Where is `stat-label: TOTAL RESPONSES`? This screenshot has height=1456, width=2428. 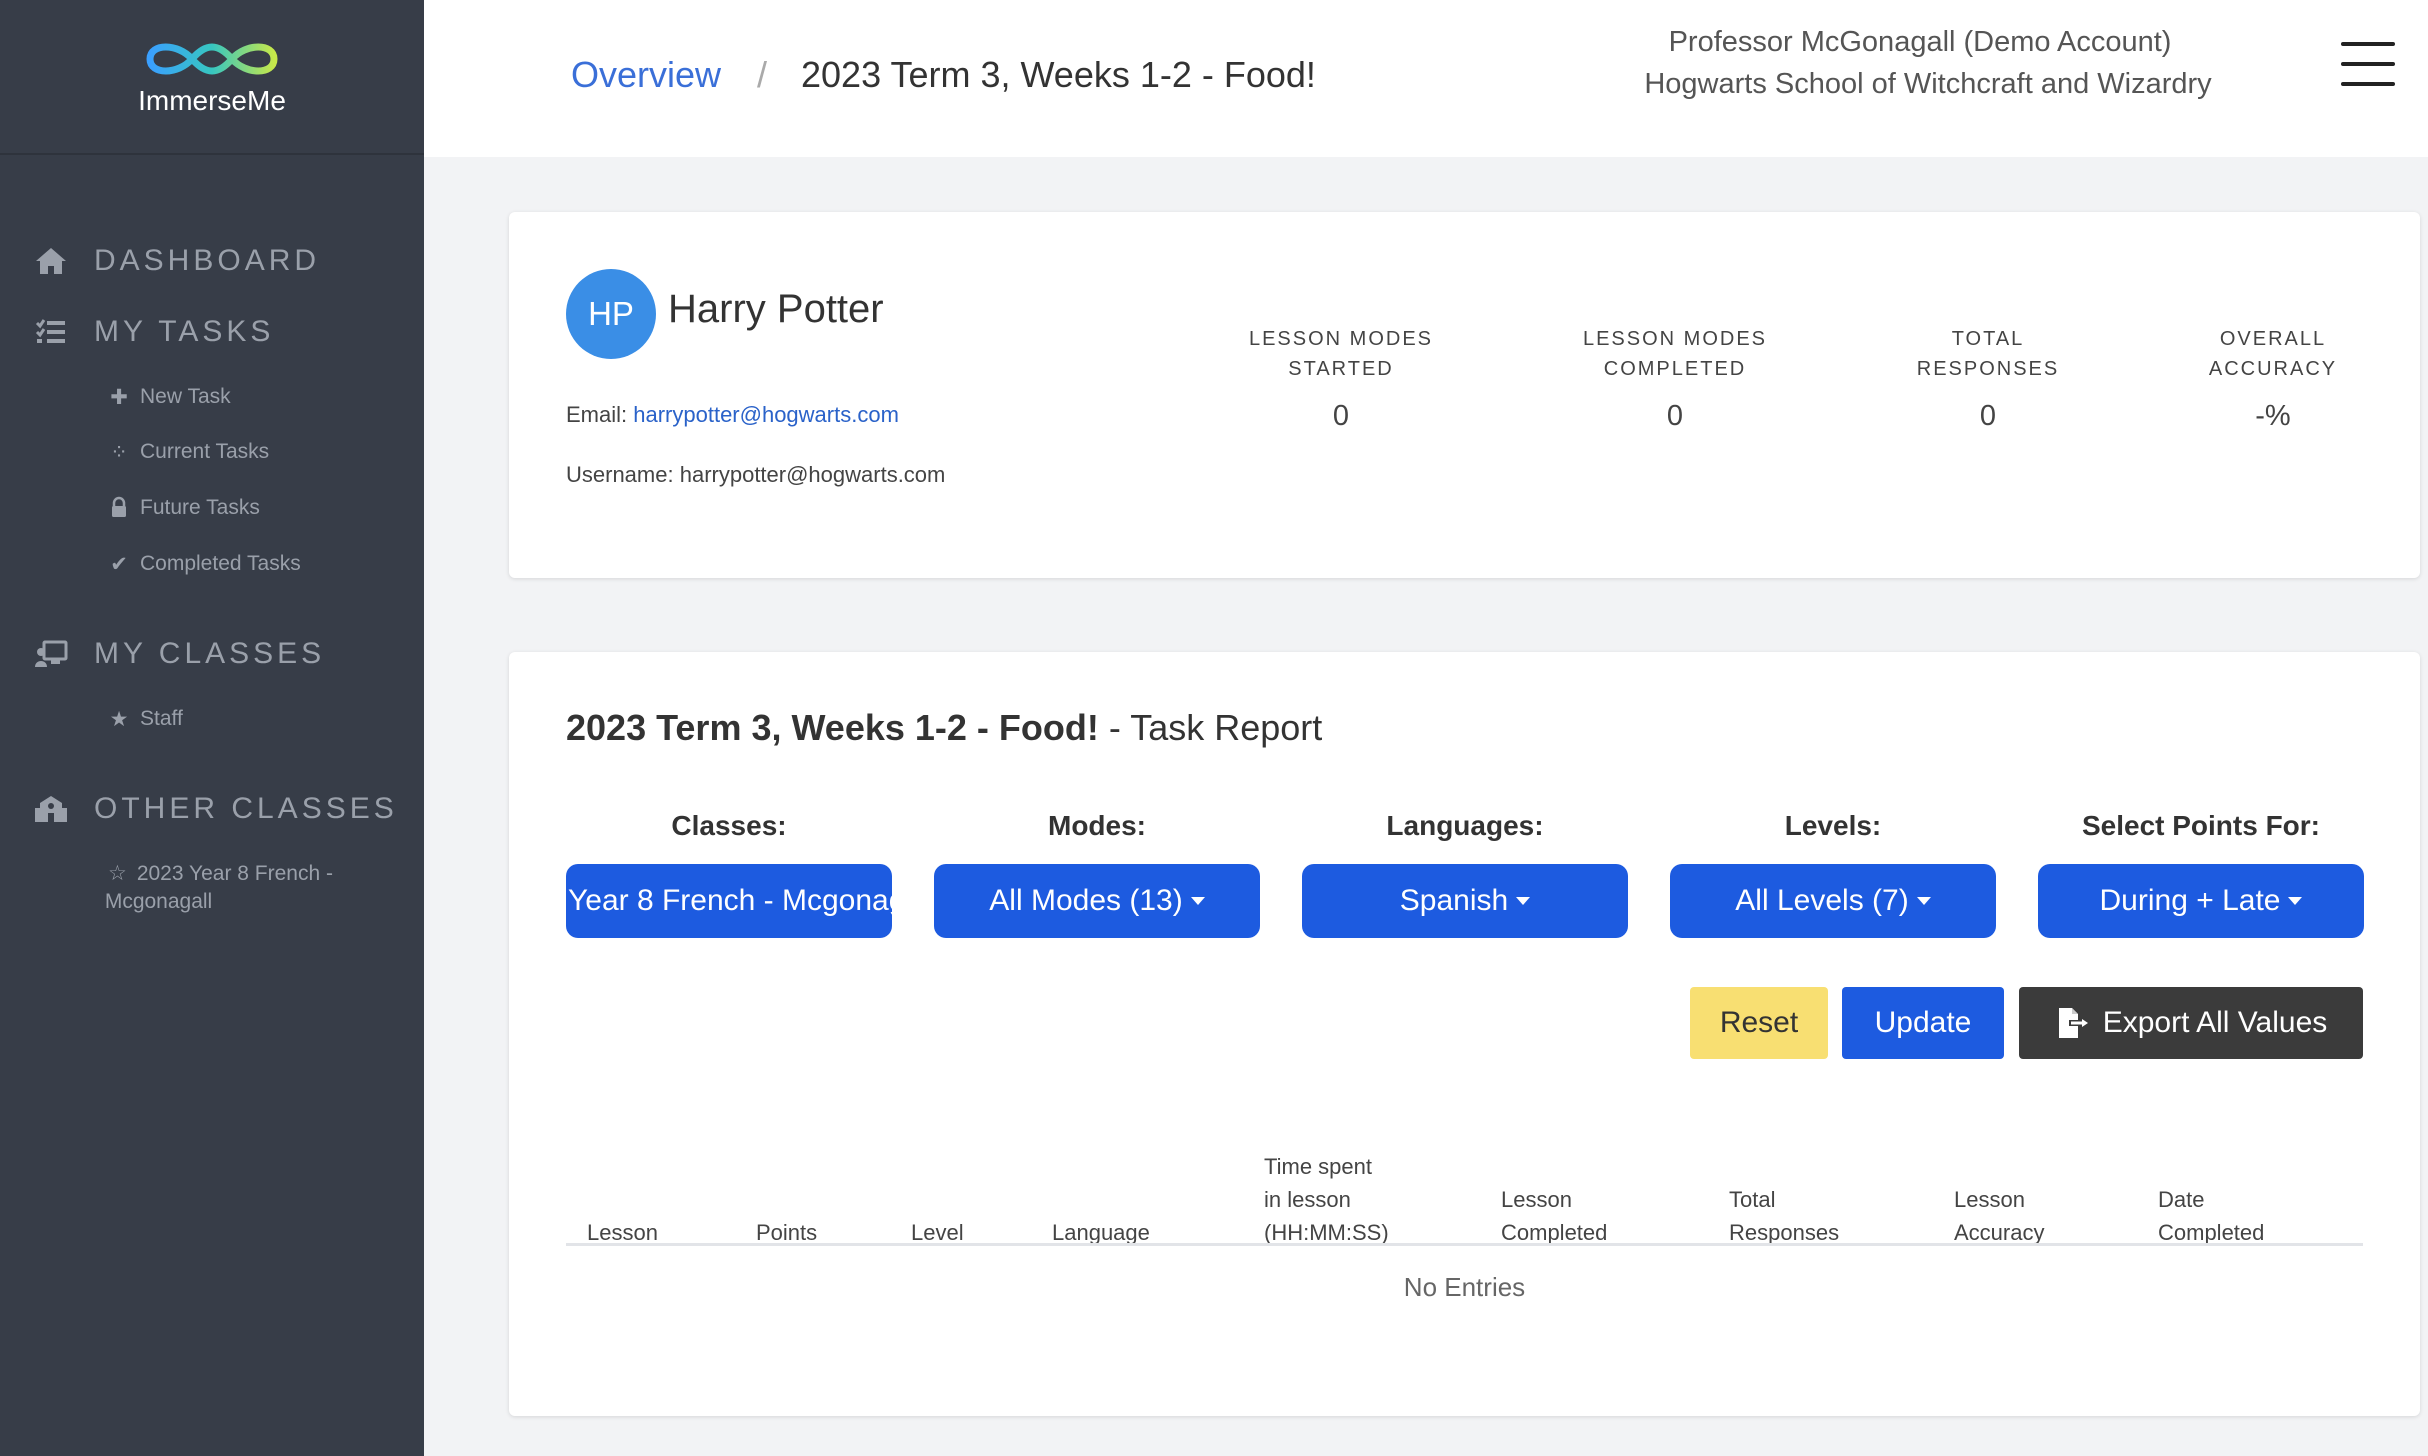
stat-label: TOTAL RESPONSES is located at coordinates (1988, 354).